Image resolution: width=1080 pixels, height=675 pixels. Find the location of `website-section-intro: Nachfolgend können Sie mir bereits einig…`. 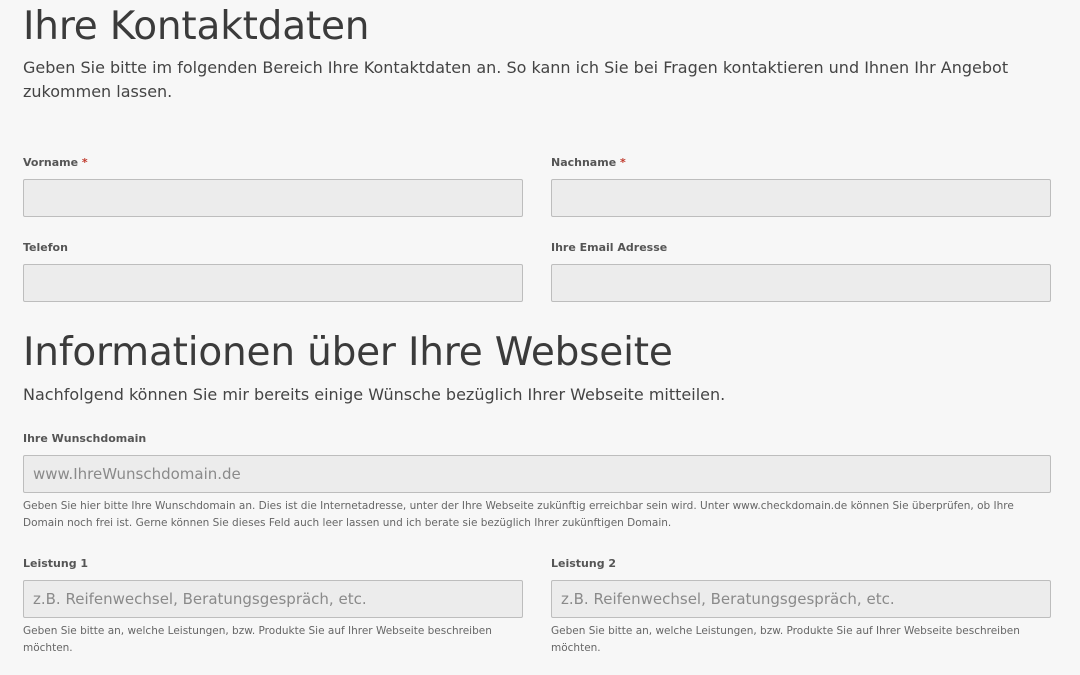

website-section-intro: Nachfolgend können Sie mir bereits einig… is located at coordinates (374, 394).